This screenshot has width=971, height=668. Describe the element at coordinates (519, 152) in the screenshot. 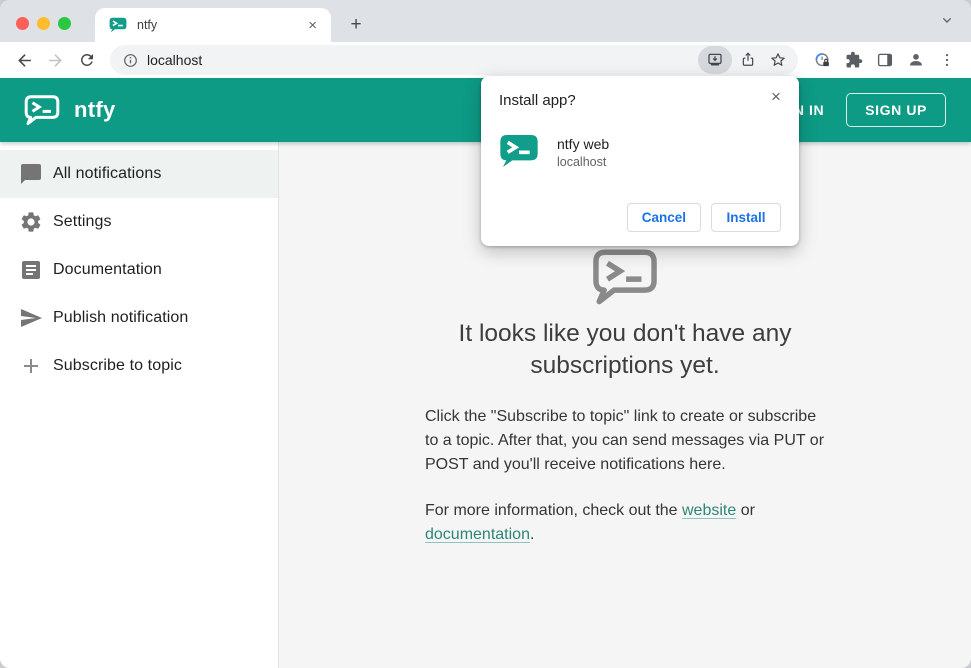

I see `ntfy-app-icon` at that location.